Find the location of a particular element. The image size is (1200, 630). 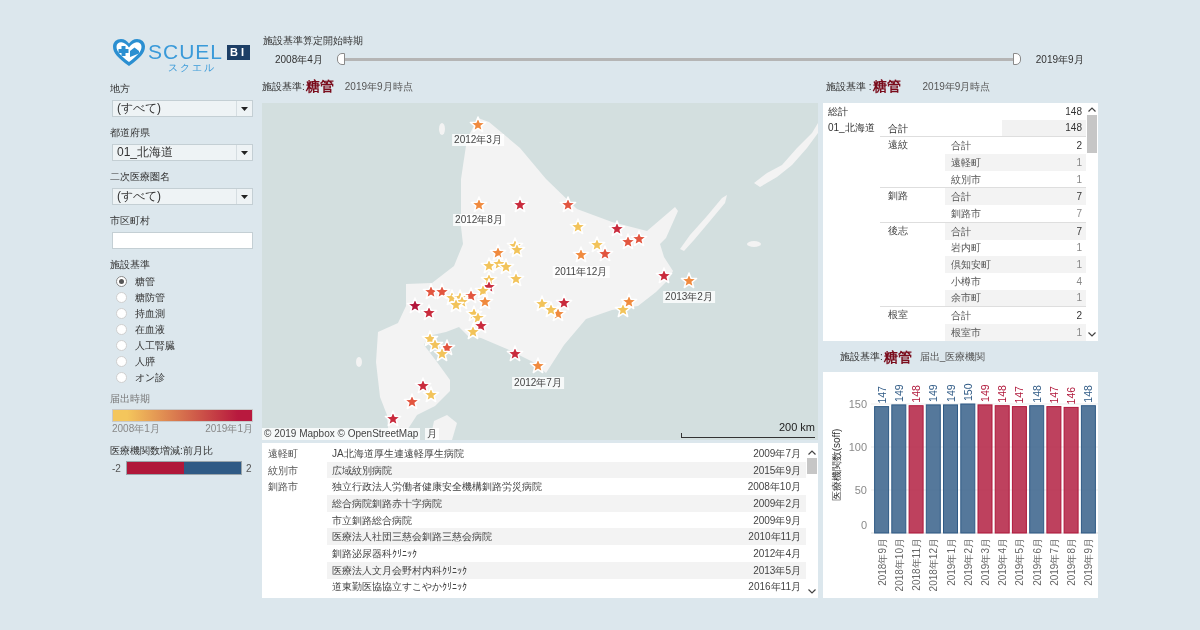

axis-category-label: 2019年6月 is located at coordinates (1037, 562).